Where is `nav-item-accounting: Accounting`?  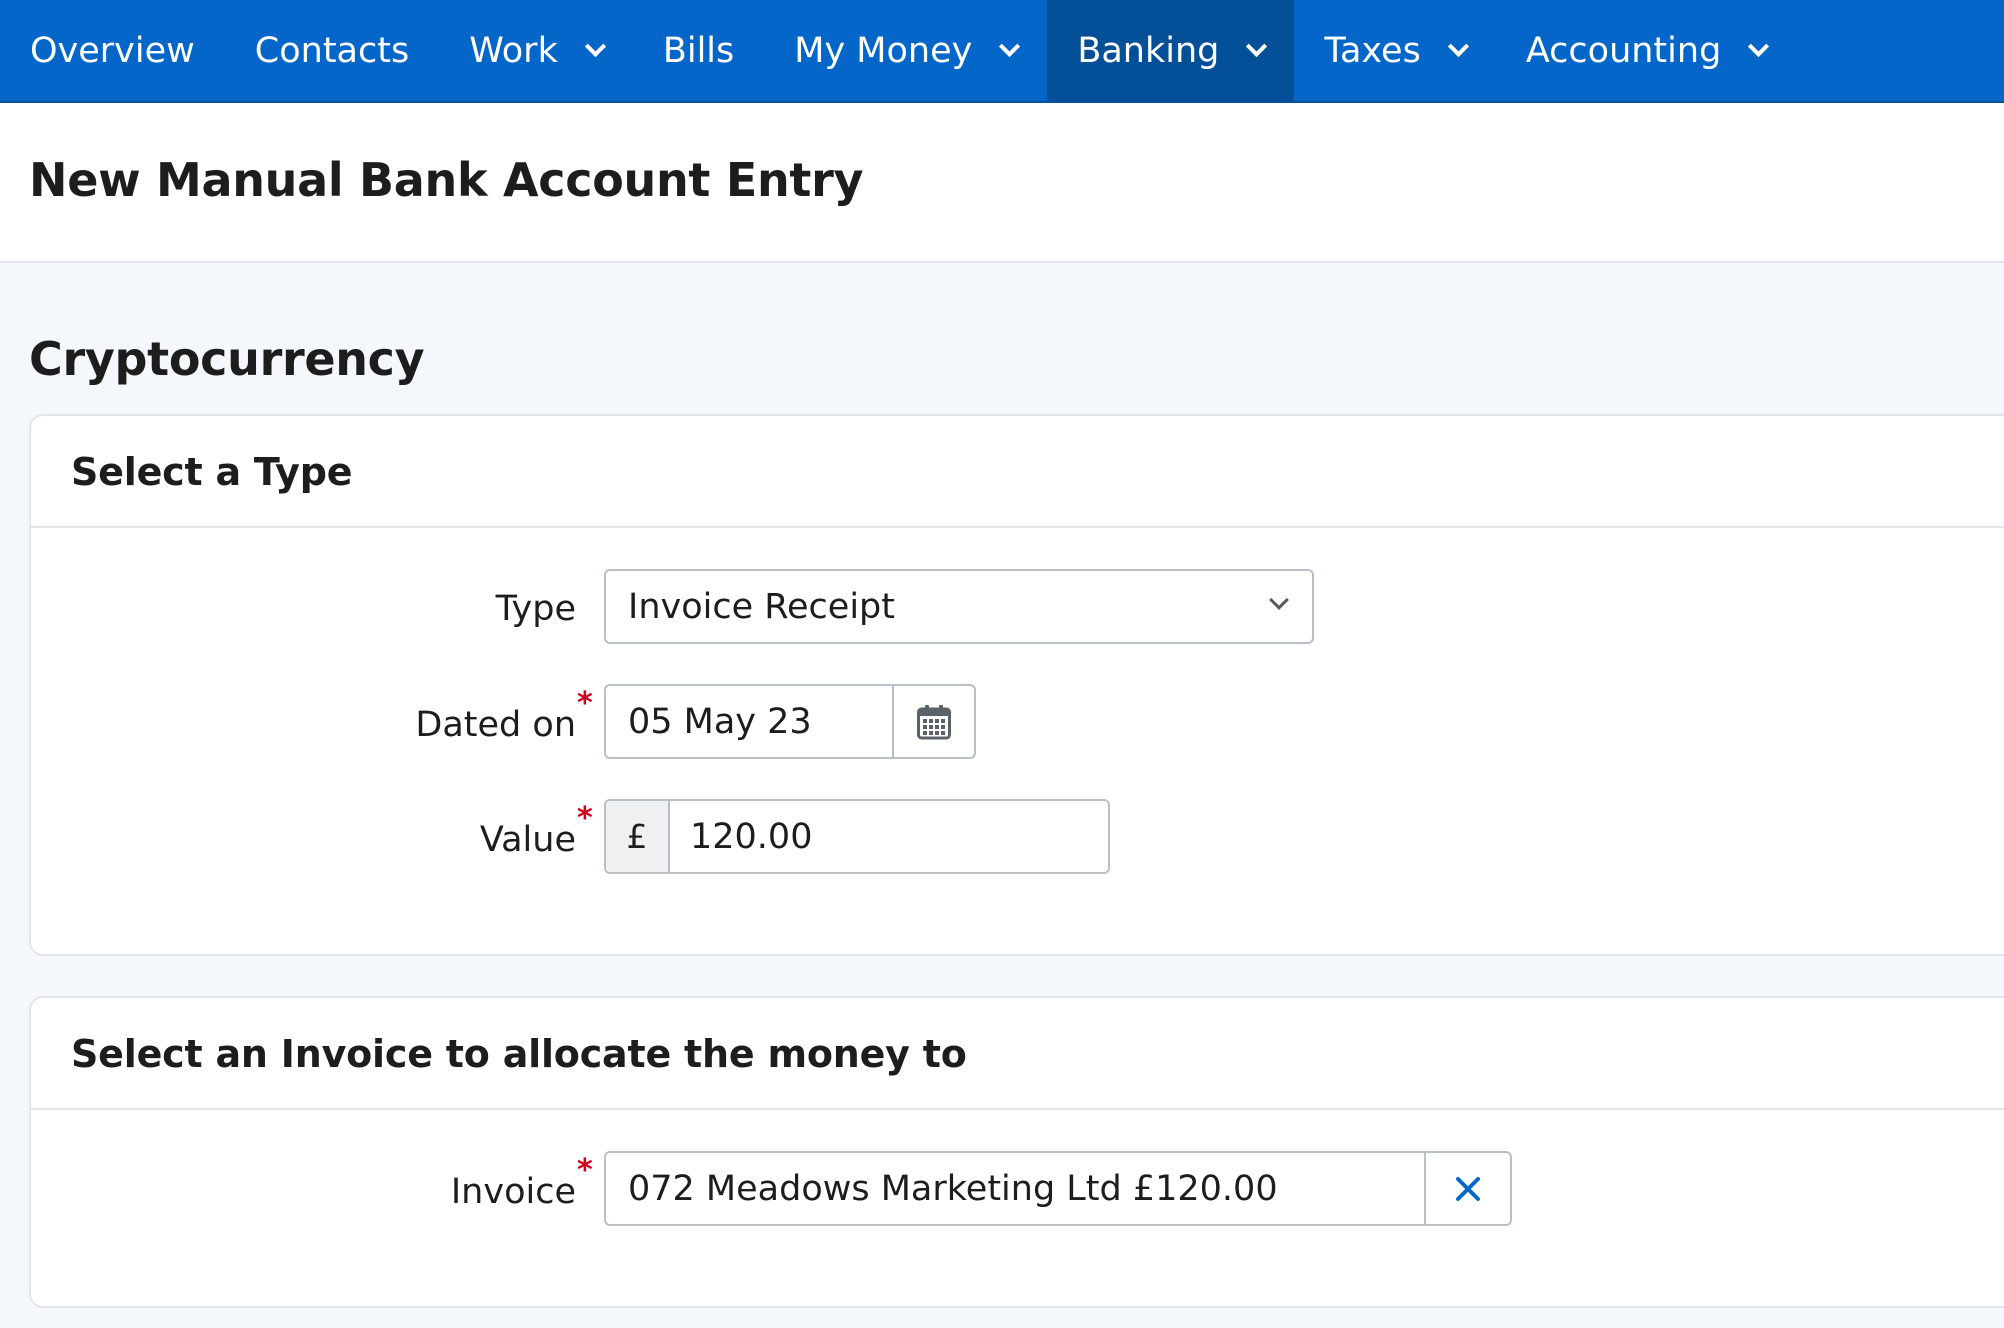
nav-item-accounting: Accounting is located at coordinates (1646, 50).